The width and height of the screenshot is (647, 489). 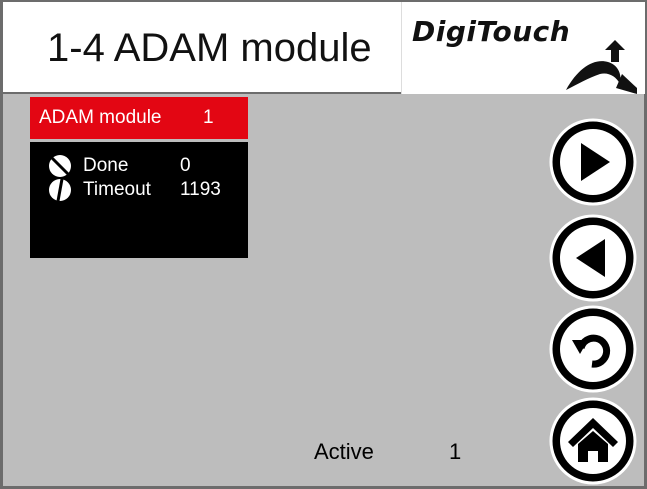 I want to click on status-panel: Done 0 Timeout 1193, so click(x=139, y=200).